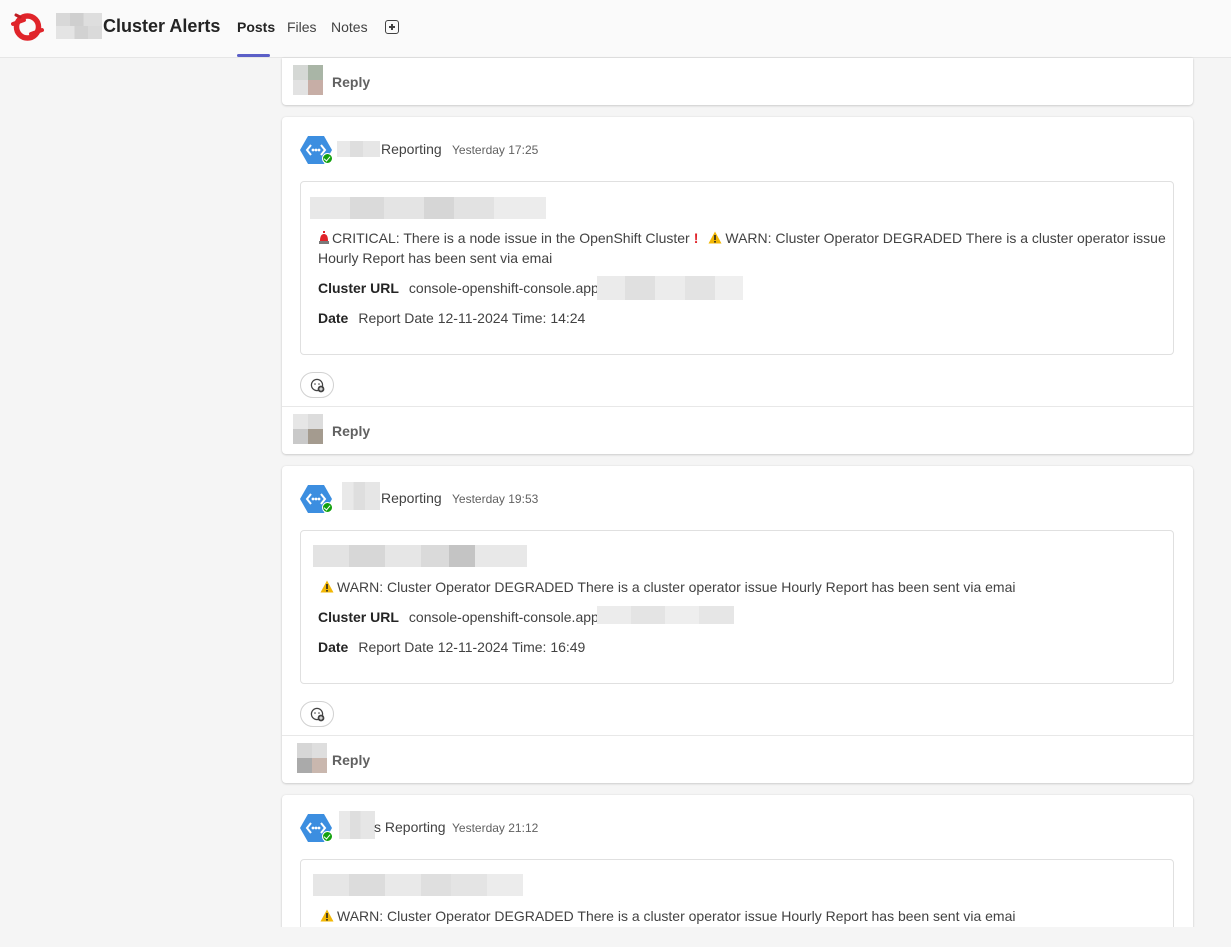 The height and width of the screenshot is (947, 1231). Describe the element at coordinates (415, 827) in the screenshot. I see `sender-label: Reporting` at that location.